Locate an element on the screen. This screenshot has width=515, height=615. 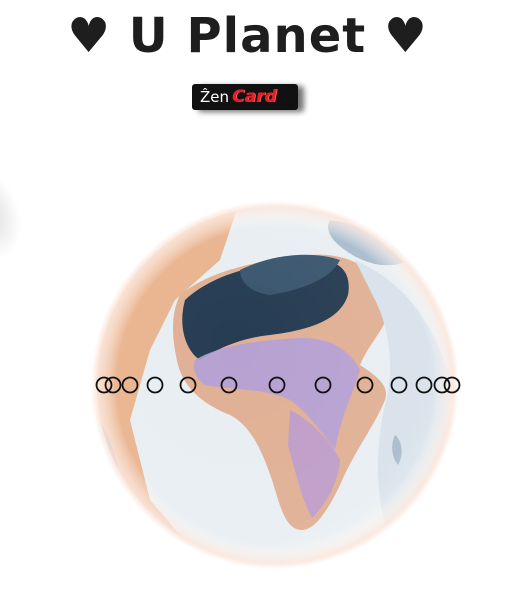
zencard-name: Card is located at coordinates (254, 97).